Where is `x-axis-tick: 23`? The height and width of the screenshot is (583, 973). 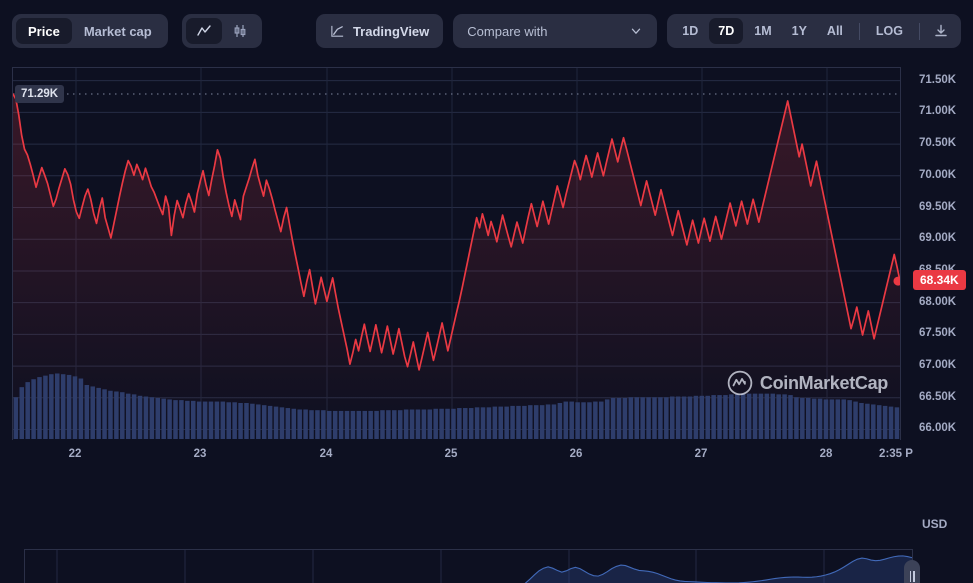
x-axis-tick: 23 is located at coordinates (200, 454).